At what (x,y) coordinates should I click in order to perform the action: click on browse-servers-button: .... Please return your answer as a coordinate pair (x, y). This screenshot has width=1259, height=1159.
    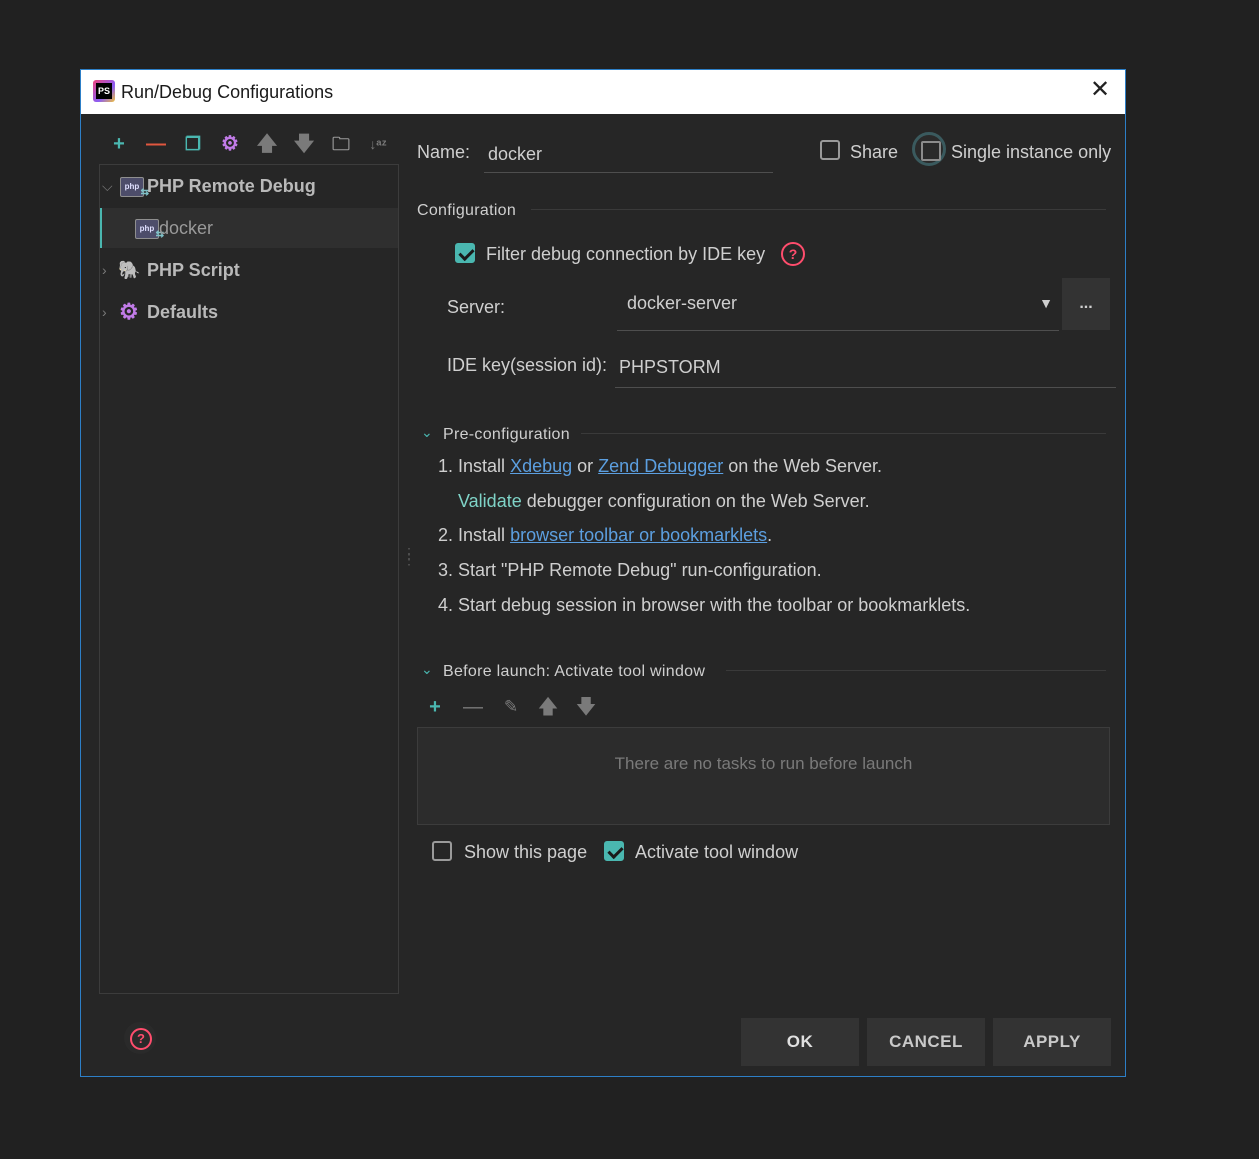
    Looking at the image, I should click on (1086, 304).